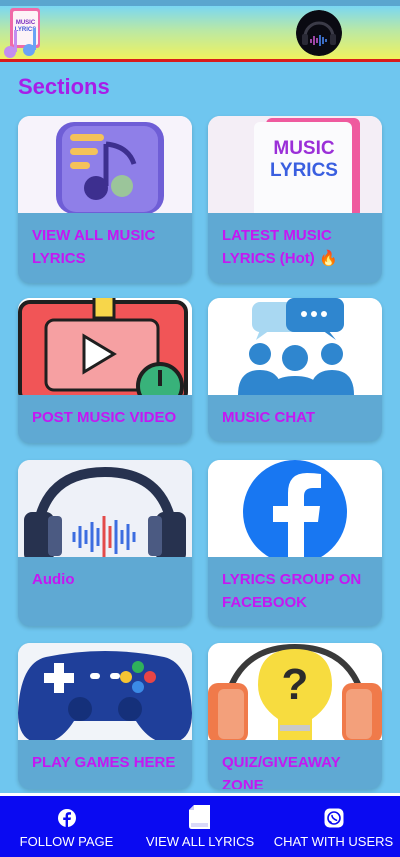  Describe the element at coordinates (53, 579) in the screenshot. I see `card-label: Audio` at that location.